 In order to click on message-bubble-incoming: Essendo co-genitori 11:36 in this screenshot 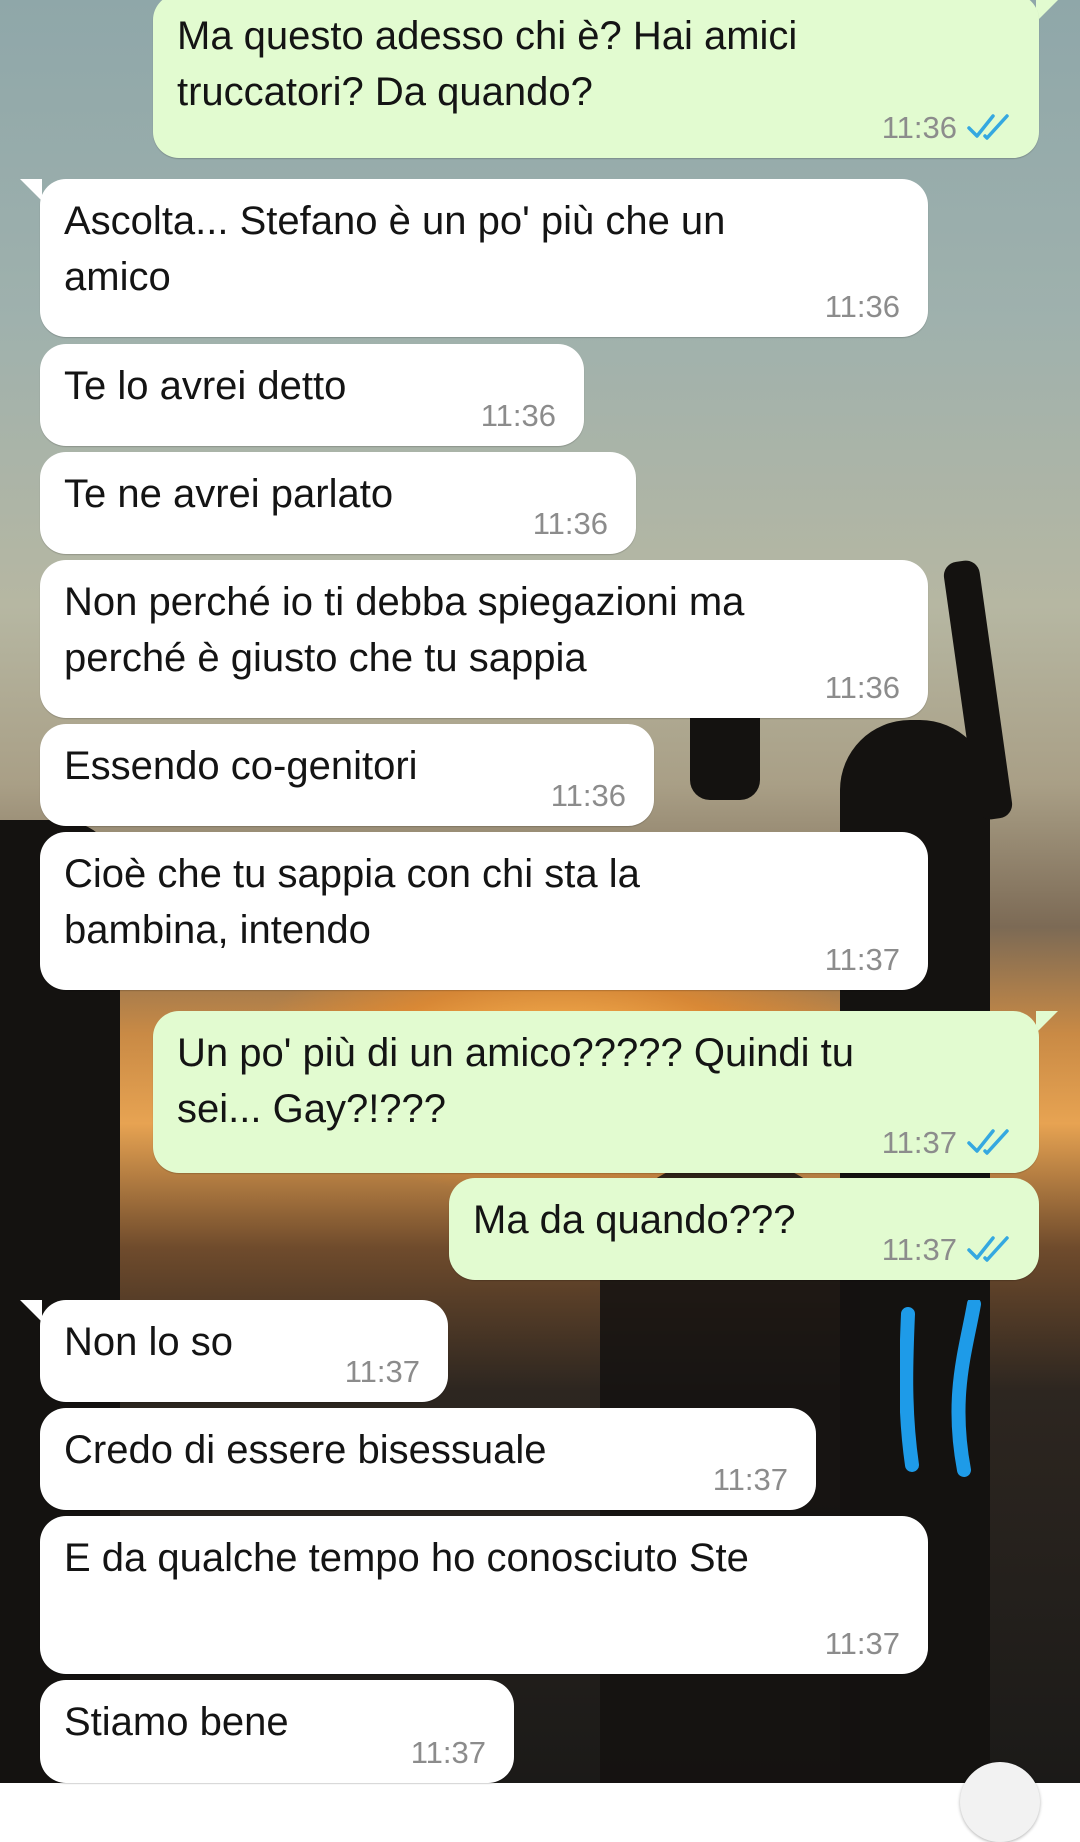, I will do `click(347, 775)`.